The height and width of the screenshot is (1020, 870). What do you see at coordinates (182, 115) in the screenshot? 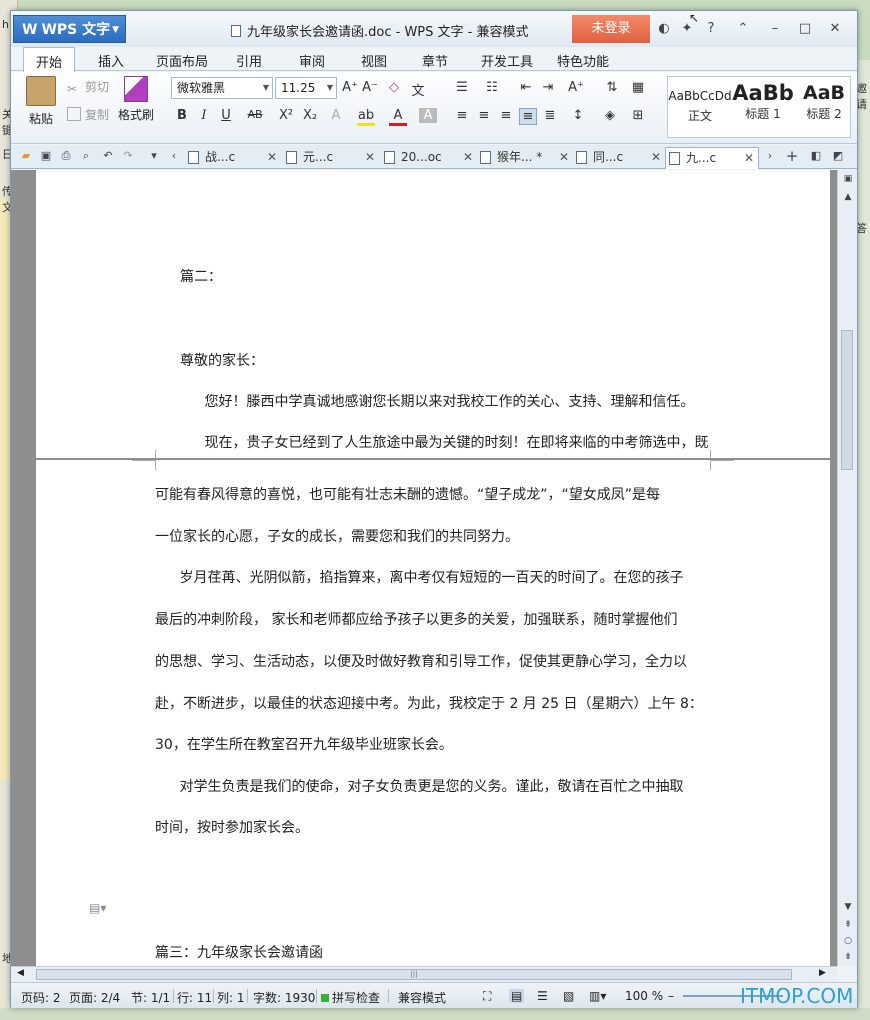
I see `bold-button: B` at bounding box center [182, 115].